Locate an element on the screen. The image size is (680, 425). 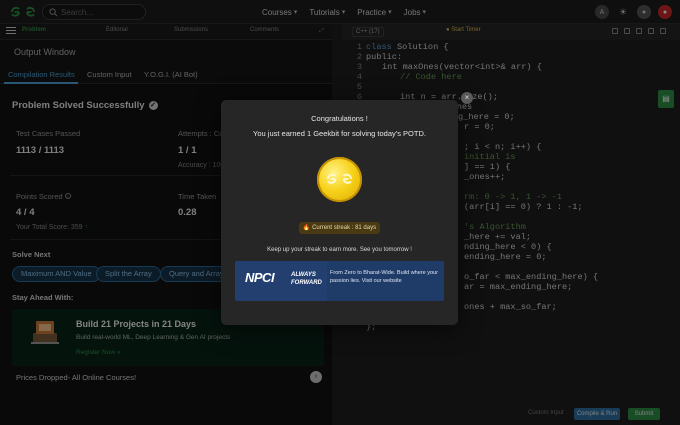
streak-text: Current streak : 81 days is located at coordinates (344, 228).